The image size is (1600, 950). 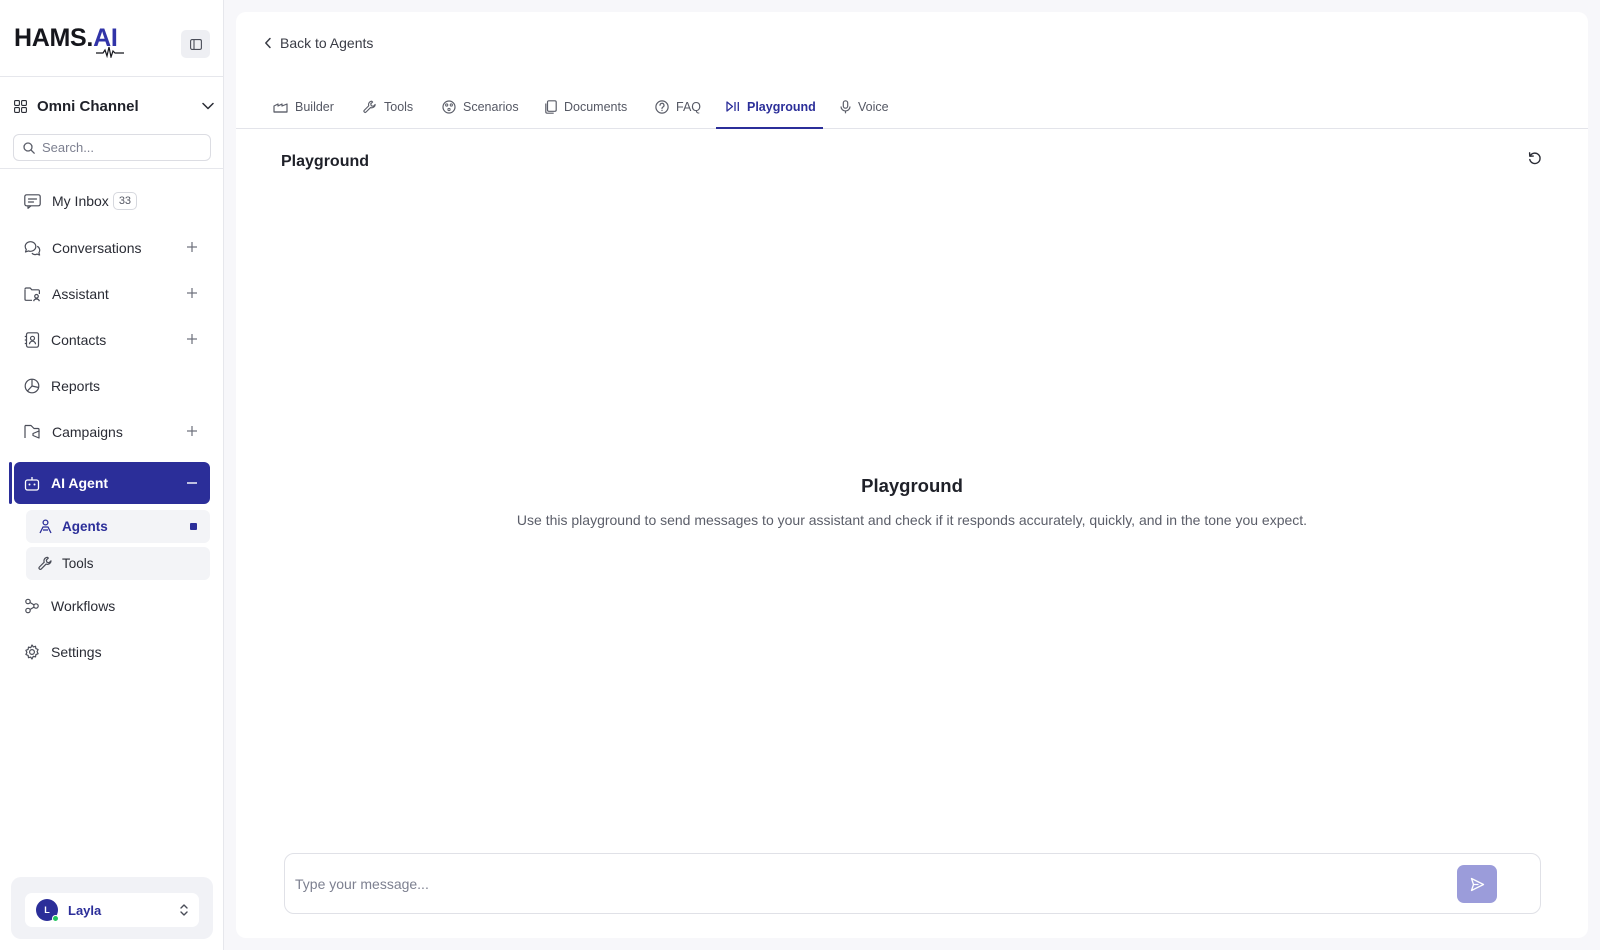 What do you see at coordinates (85, 526) in the screenshot?
I see `sidebar-item-label: Agents` at bounding box center [85, 526].